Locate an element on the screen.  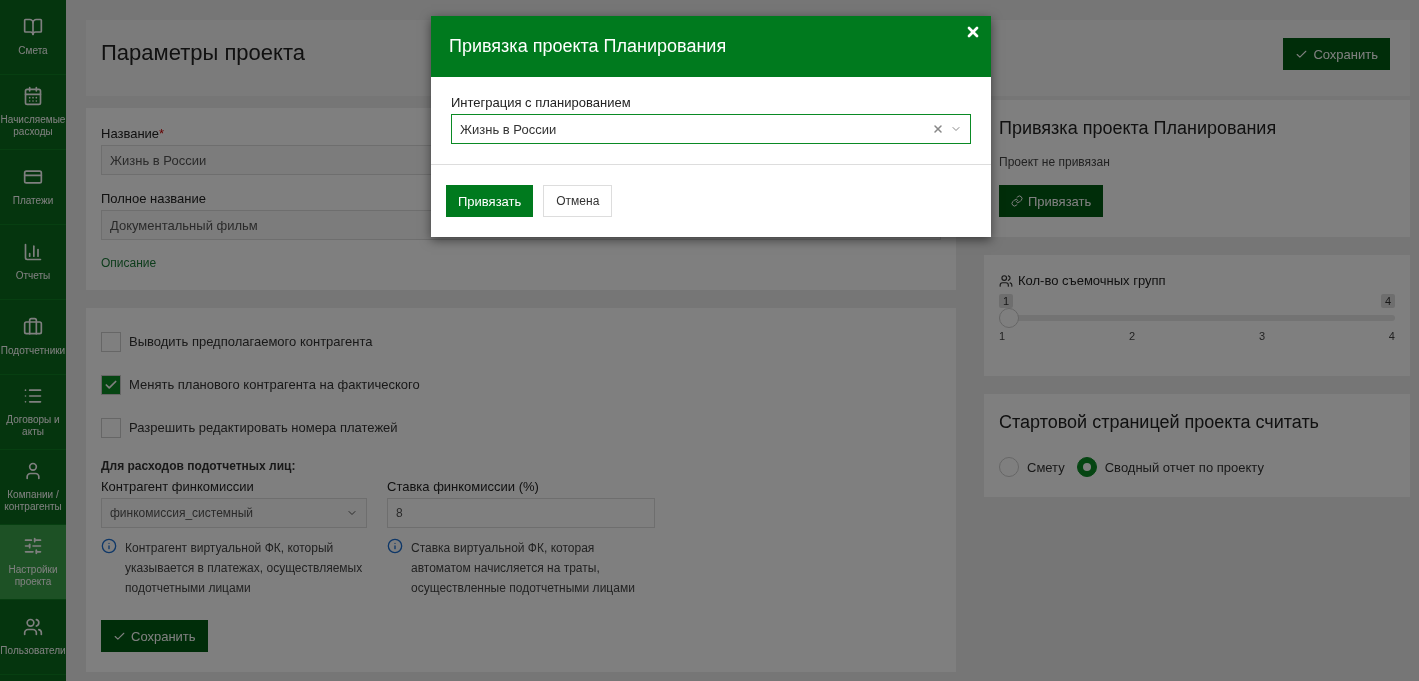
hint-text: Ставка виртуальной ФК, которая автоматом начисляется на траты, осуществленные подотчетными лицами is located at coordinates (523, 568).